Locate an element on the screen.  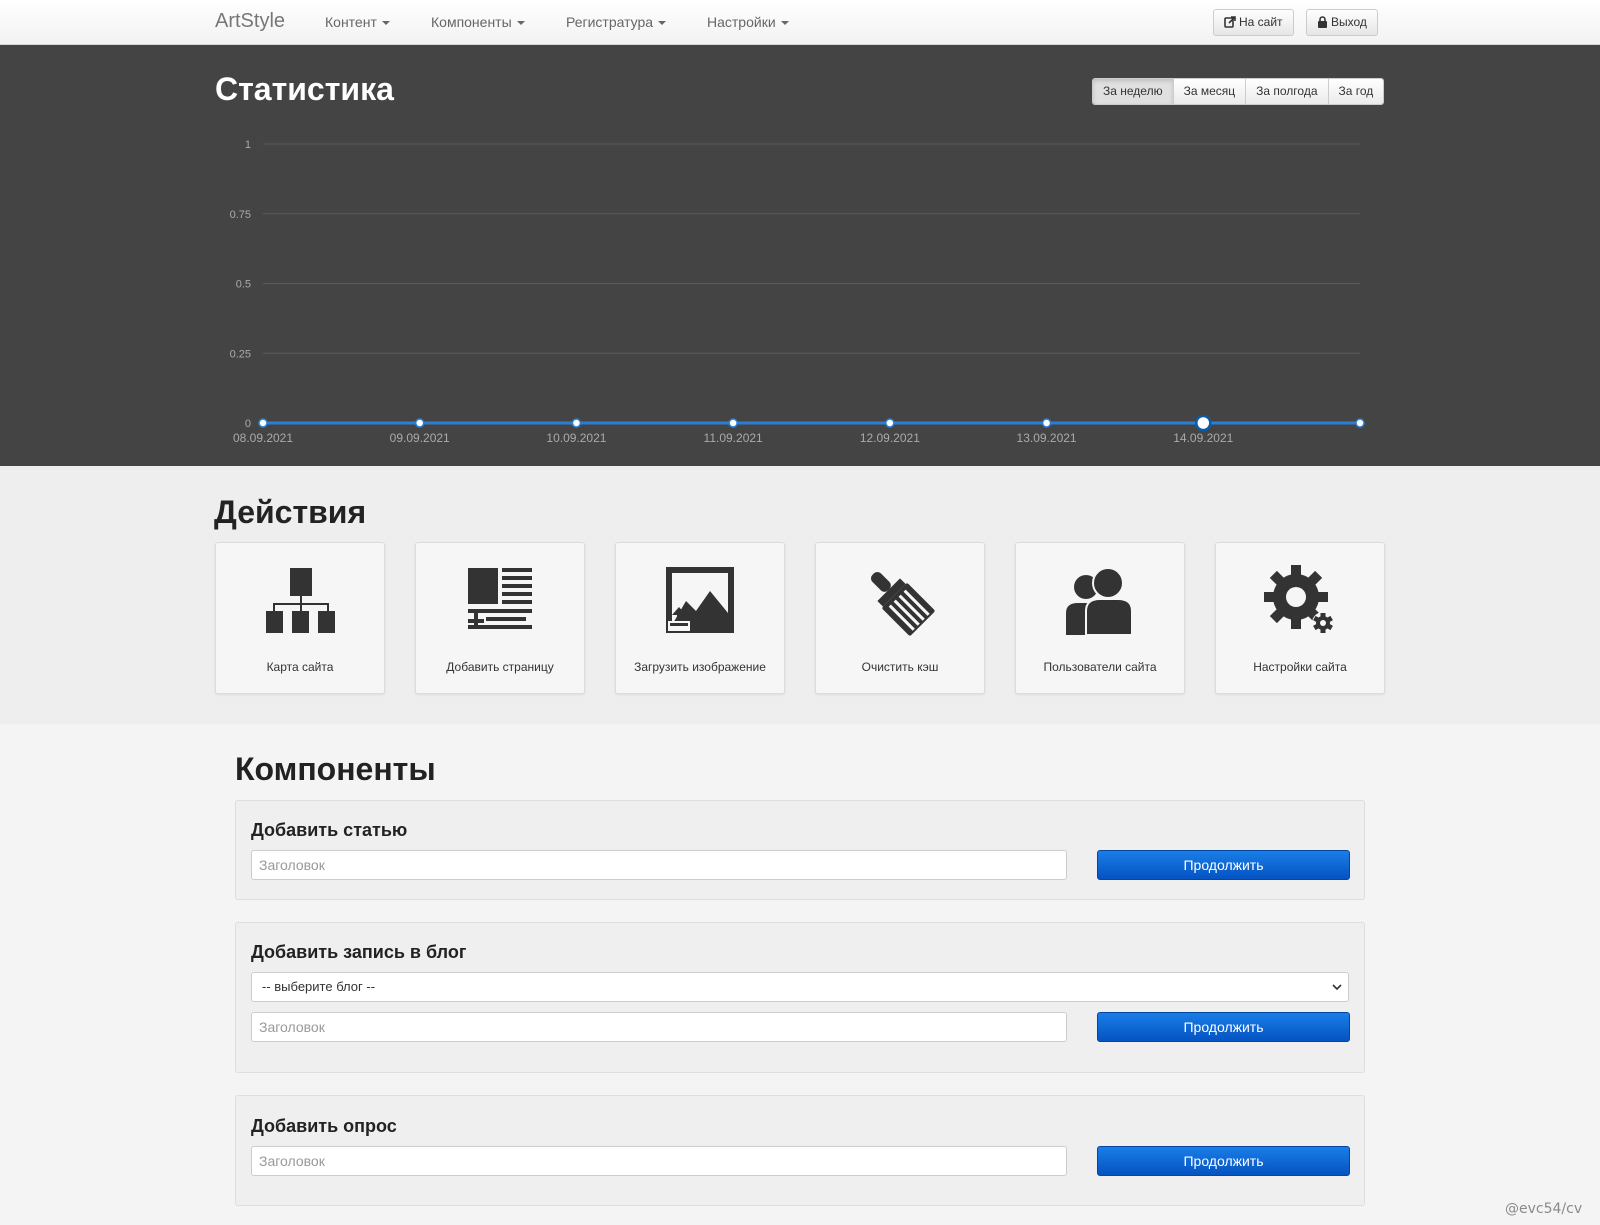
blog-post-title-input is located at coordinates (659, 1027).